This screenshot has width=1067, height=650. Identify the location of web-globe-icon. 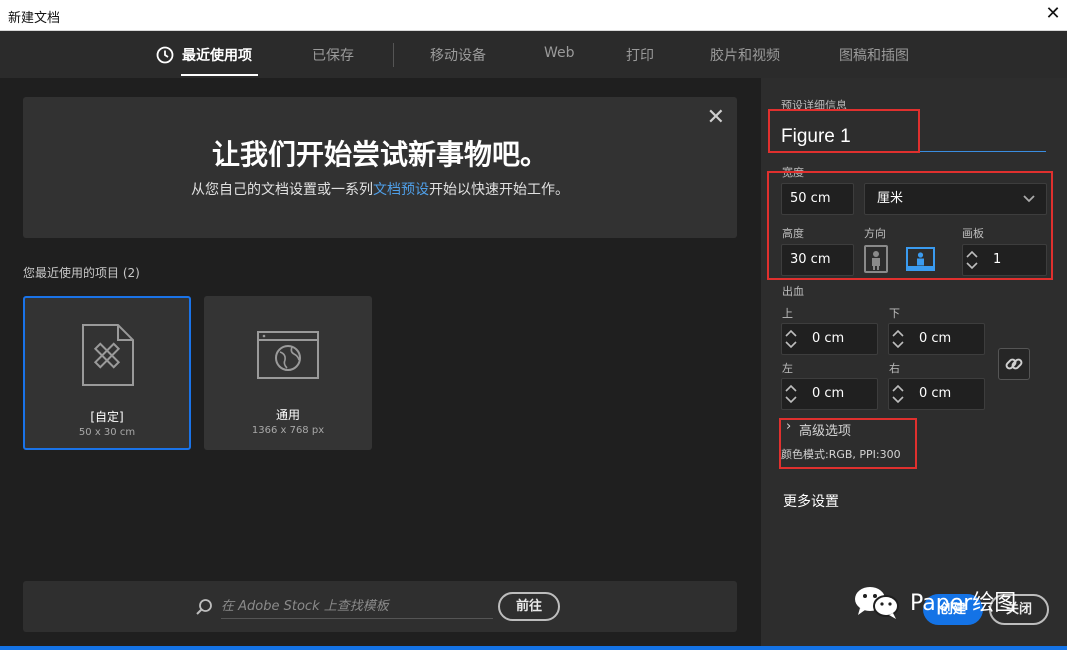
(288, 355).